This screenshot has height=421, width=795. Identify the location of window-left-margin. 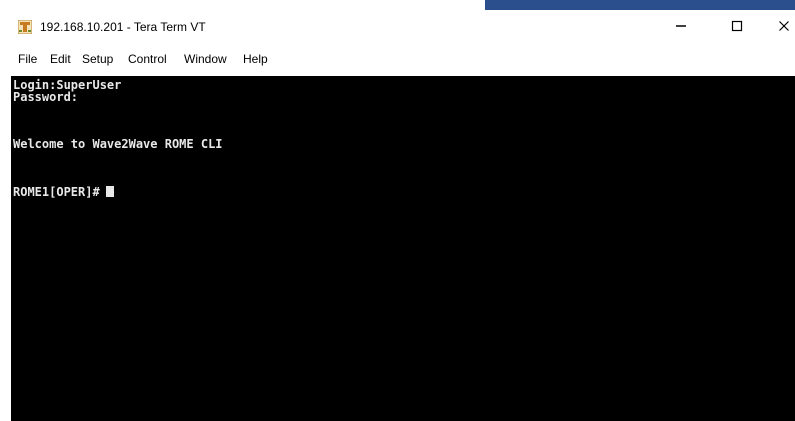
(5, 248).